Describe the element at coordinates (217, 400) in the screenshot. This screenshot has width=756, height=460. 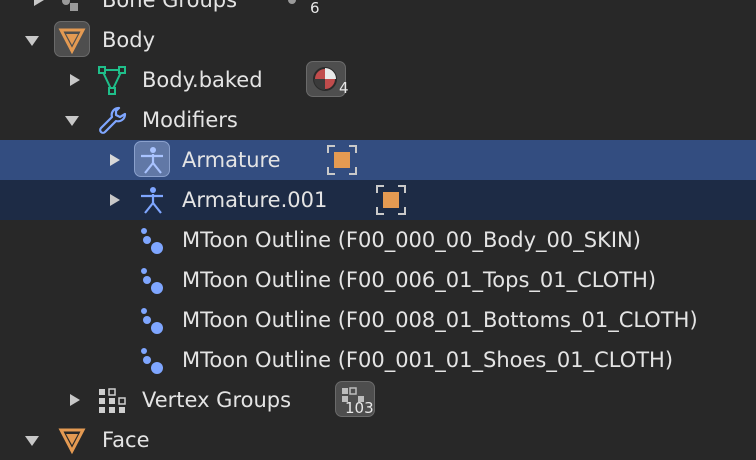
I see `tree-row-label: Vertex Groups` at that location.